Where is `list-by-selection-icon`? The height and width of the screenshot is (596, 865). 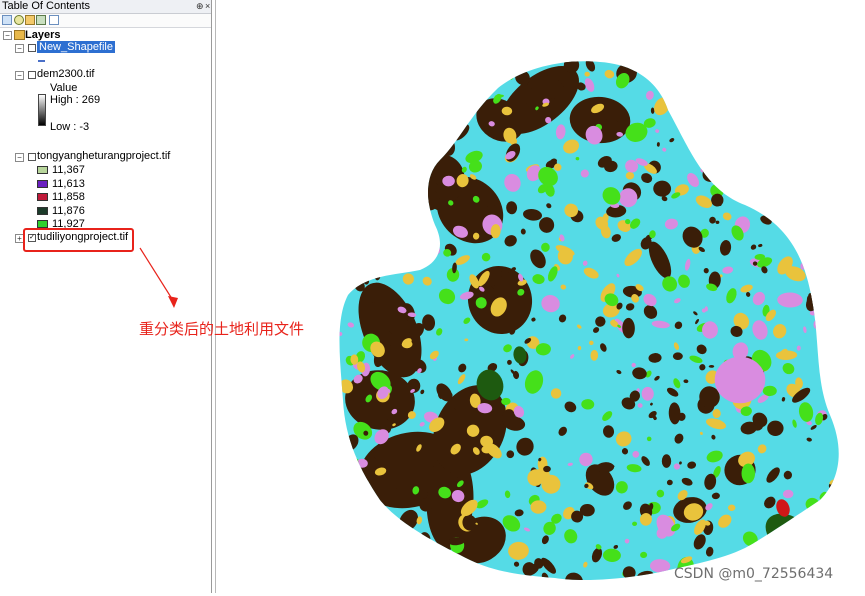 list-by-selection-icon is located at coordinates (41, 20).